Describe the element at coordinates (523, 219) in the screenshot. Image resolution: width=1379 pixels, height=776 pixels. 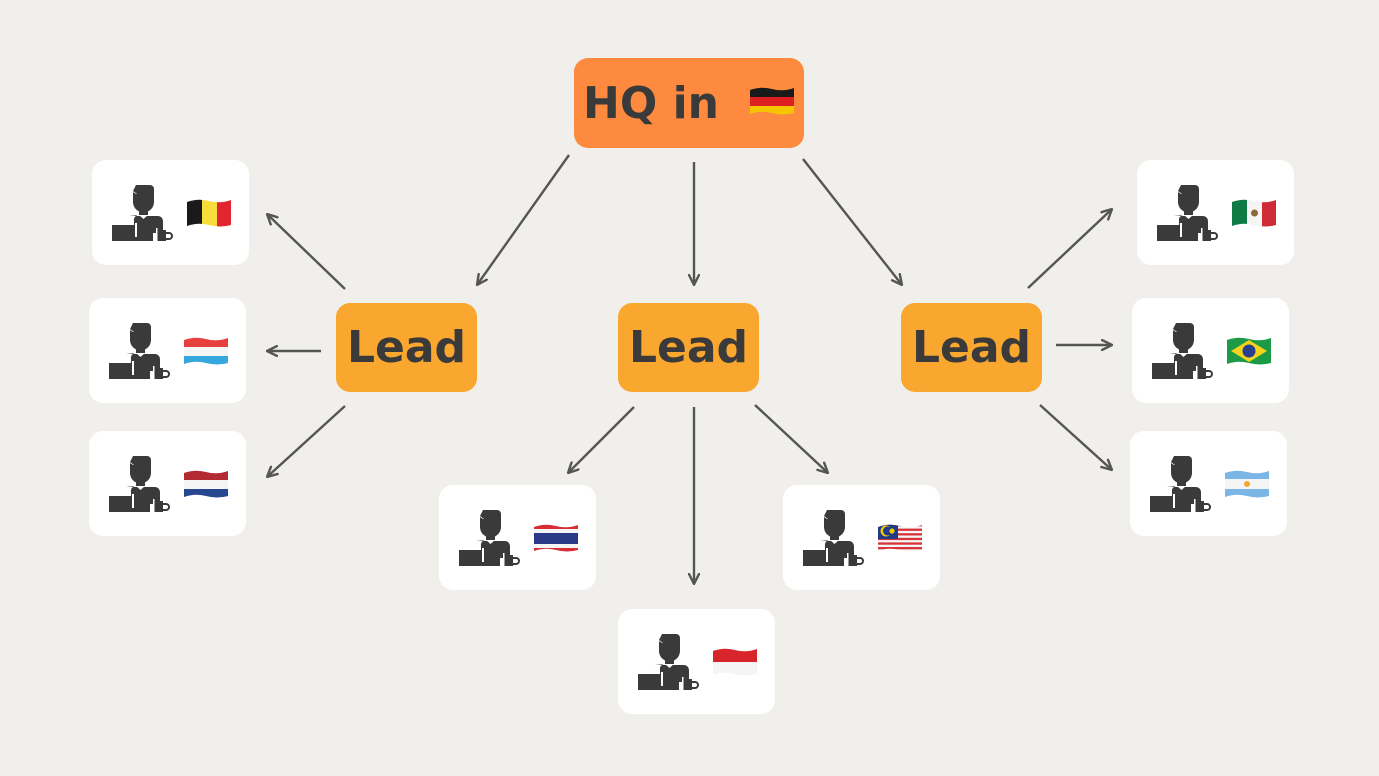
I see `arrow-hq-to-lead-europe` at that location.